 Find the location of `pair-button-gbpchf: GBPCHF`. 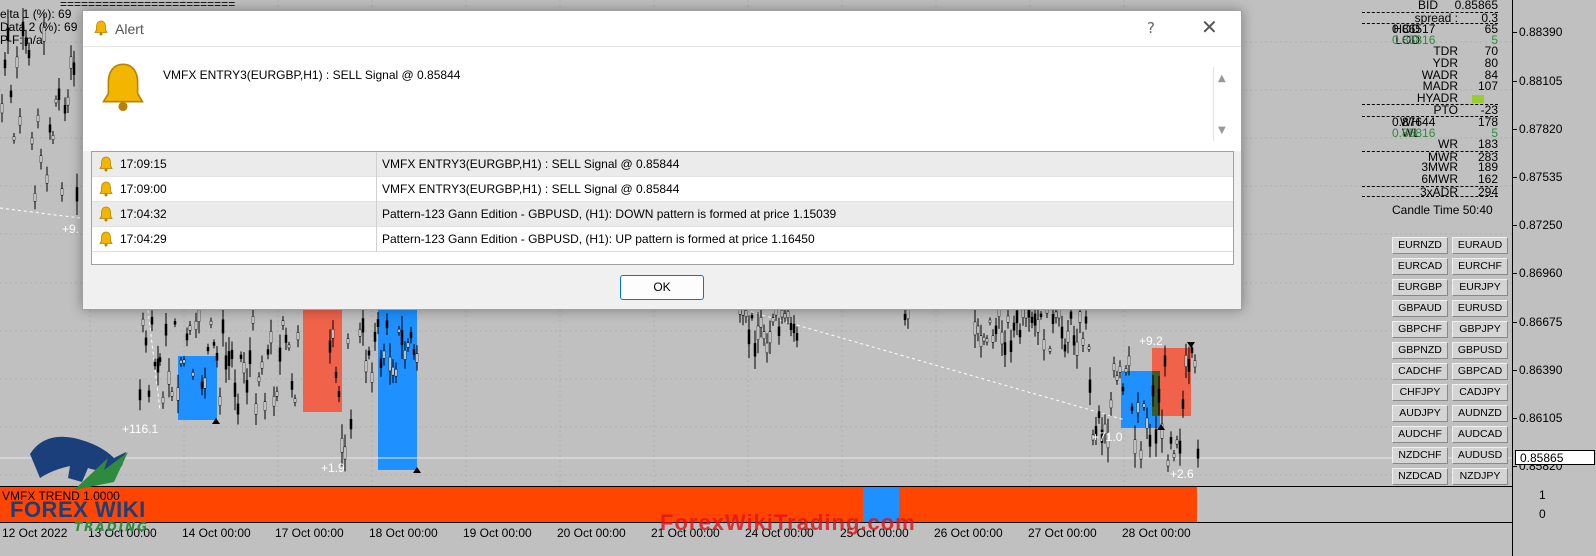

pair-button-gbpchf: GBPCHF is located at coordinates (1420, 329).